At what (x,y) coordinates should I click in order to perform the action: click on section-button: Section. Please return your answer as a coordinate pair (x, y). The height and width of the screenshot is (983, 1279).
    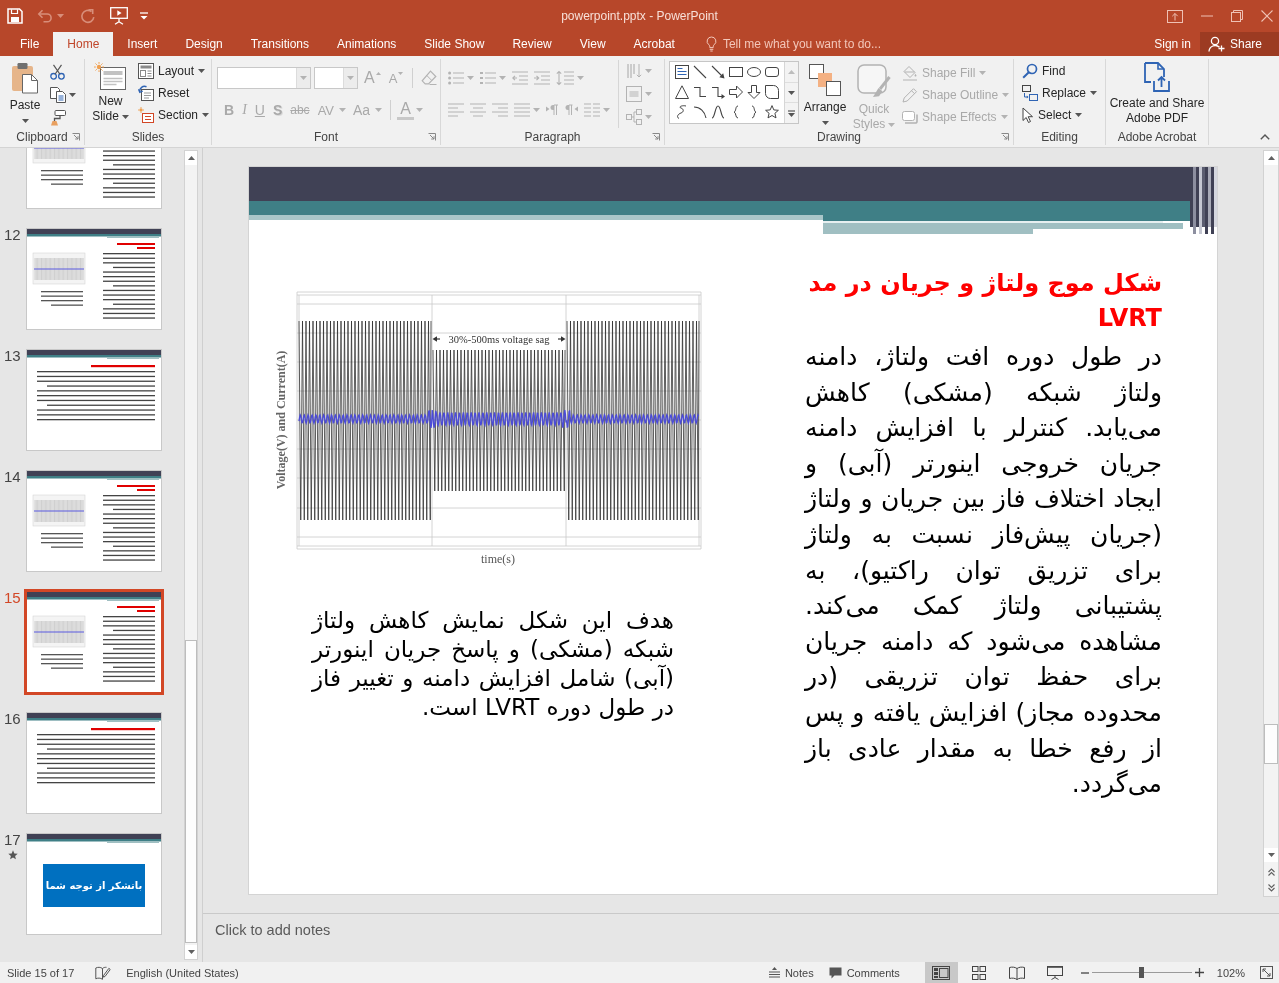
    Looking at the image, I should click on (173, 115).